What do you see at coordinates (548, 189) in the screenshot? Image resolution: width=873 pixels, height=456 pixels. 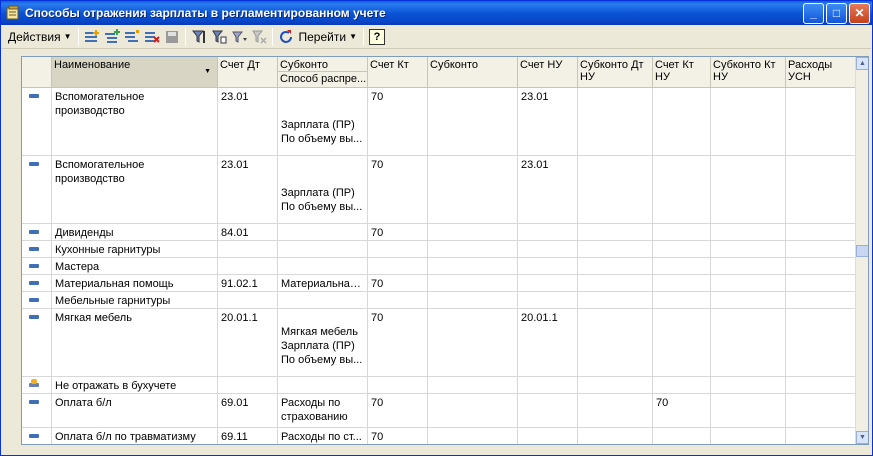 I see `cell-account-nu: 23.01` at bounding box center [548, 189].